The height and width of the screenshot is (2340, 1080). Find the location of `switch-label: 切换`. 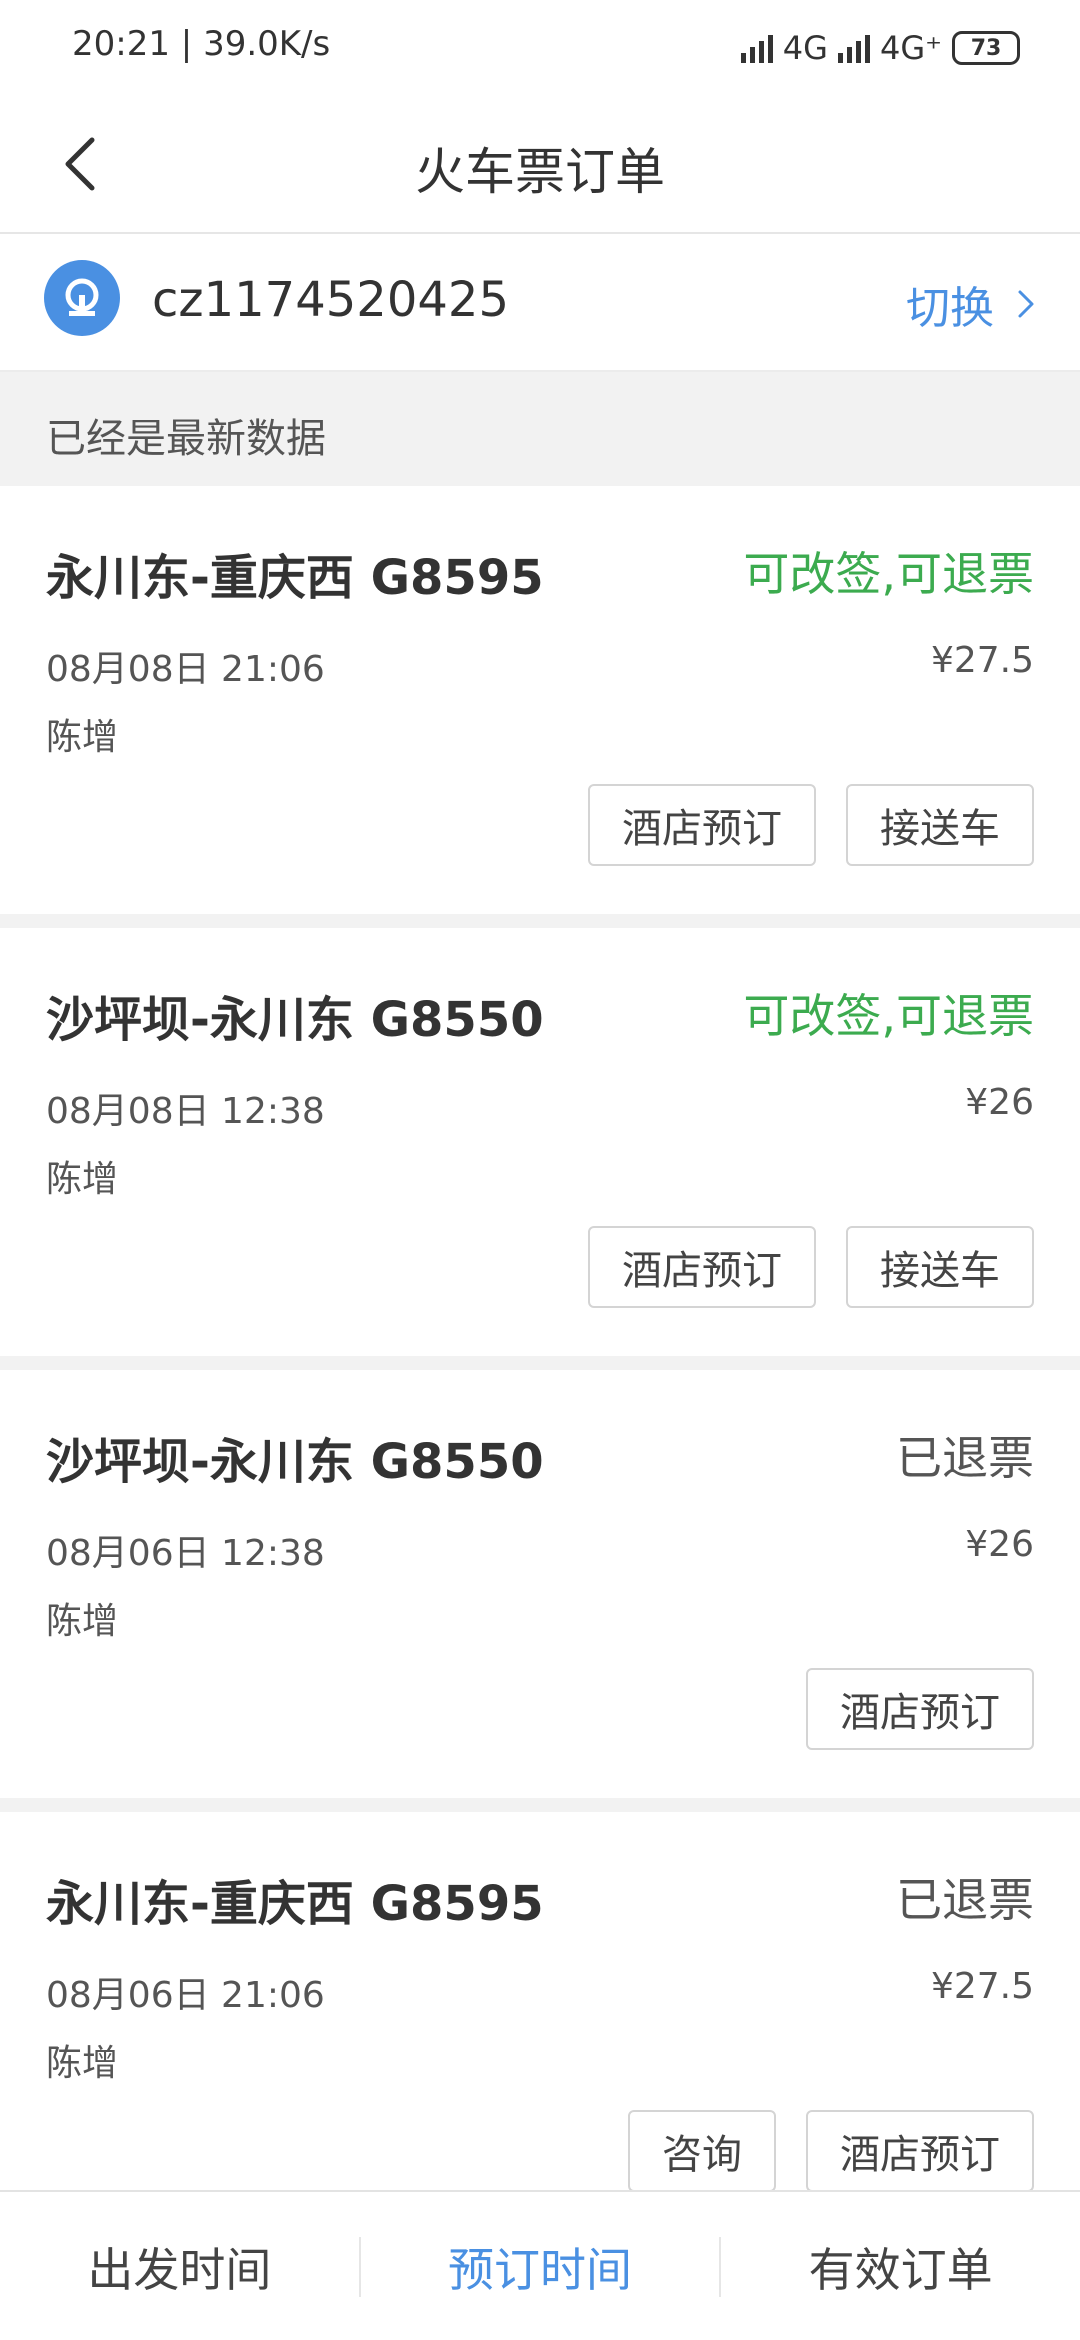

switch-label: 切换 is located at coordinates (950, 308).